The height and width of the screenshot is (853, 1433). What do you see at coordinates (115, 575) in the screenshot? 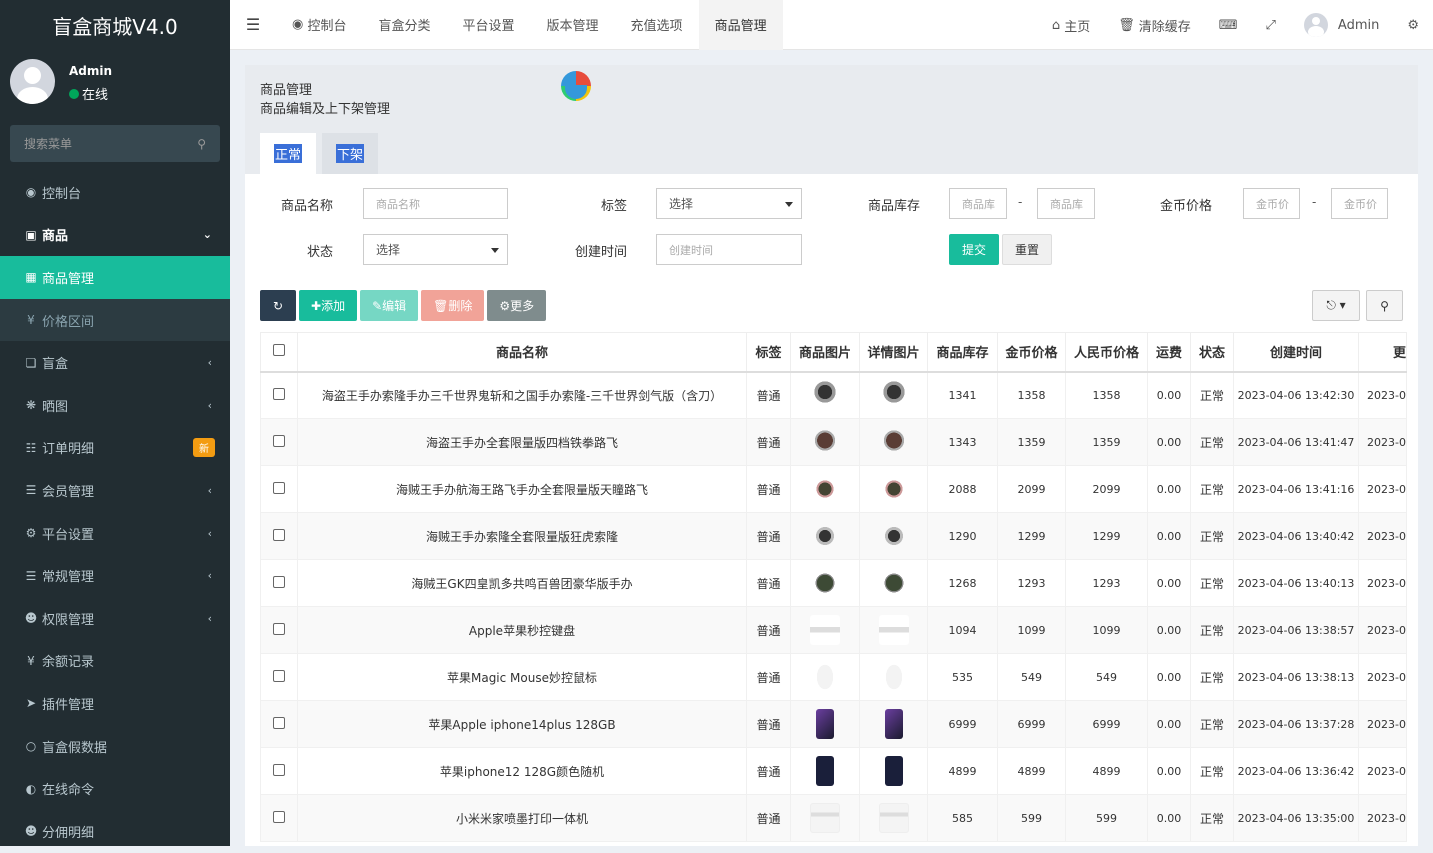
I see `sidebar-item-general: ☰ 常规管理 ‹` at bounding box center [115, 575].